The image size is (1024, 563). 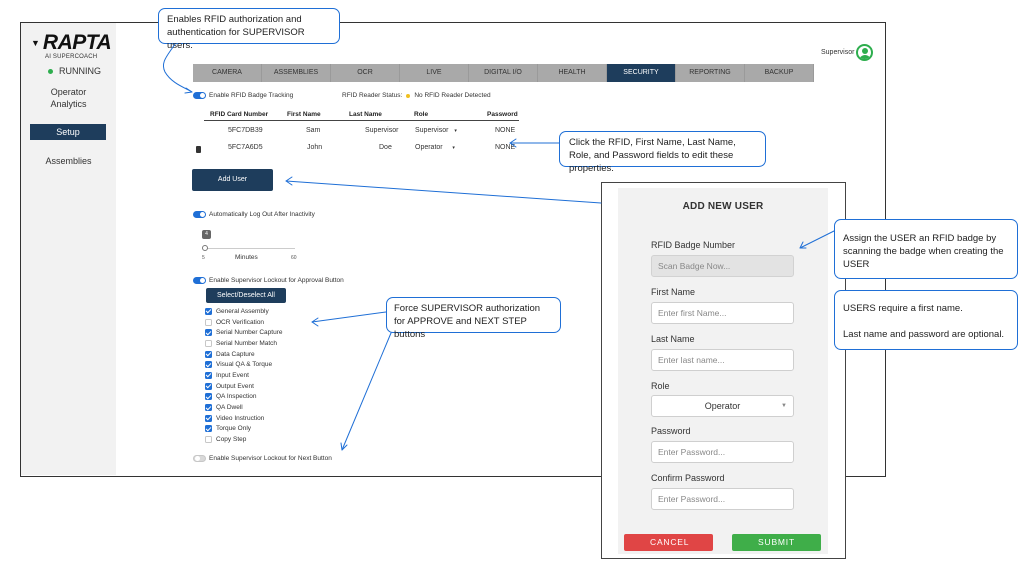 What do you see at coordinates (243, 386) in the screenshot?
I see `list-item: Output Event` at bounding box center [243, 386].